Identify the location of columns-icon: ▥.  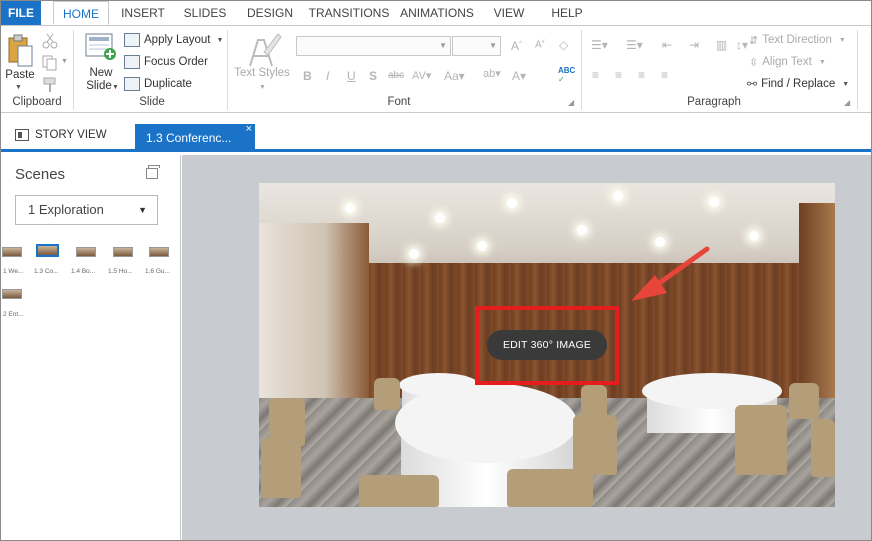
(721, 45).